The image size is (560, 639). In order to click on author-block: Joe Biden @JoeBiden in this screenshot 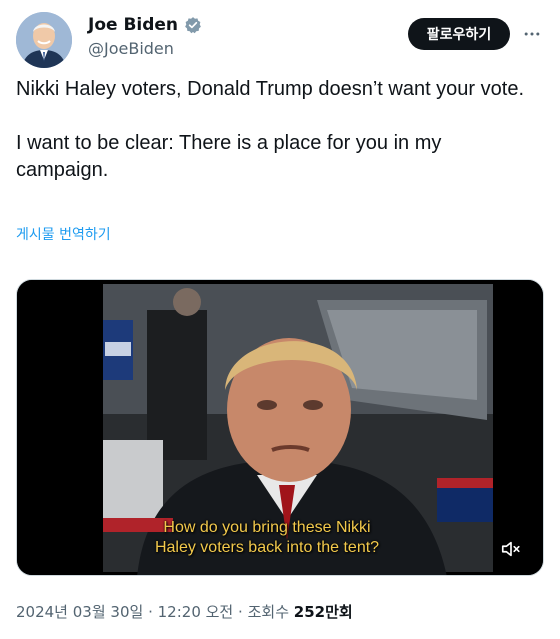, I will do `click(145, 37)`.